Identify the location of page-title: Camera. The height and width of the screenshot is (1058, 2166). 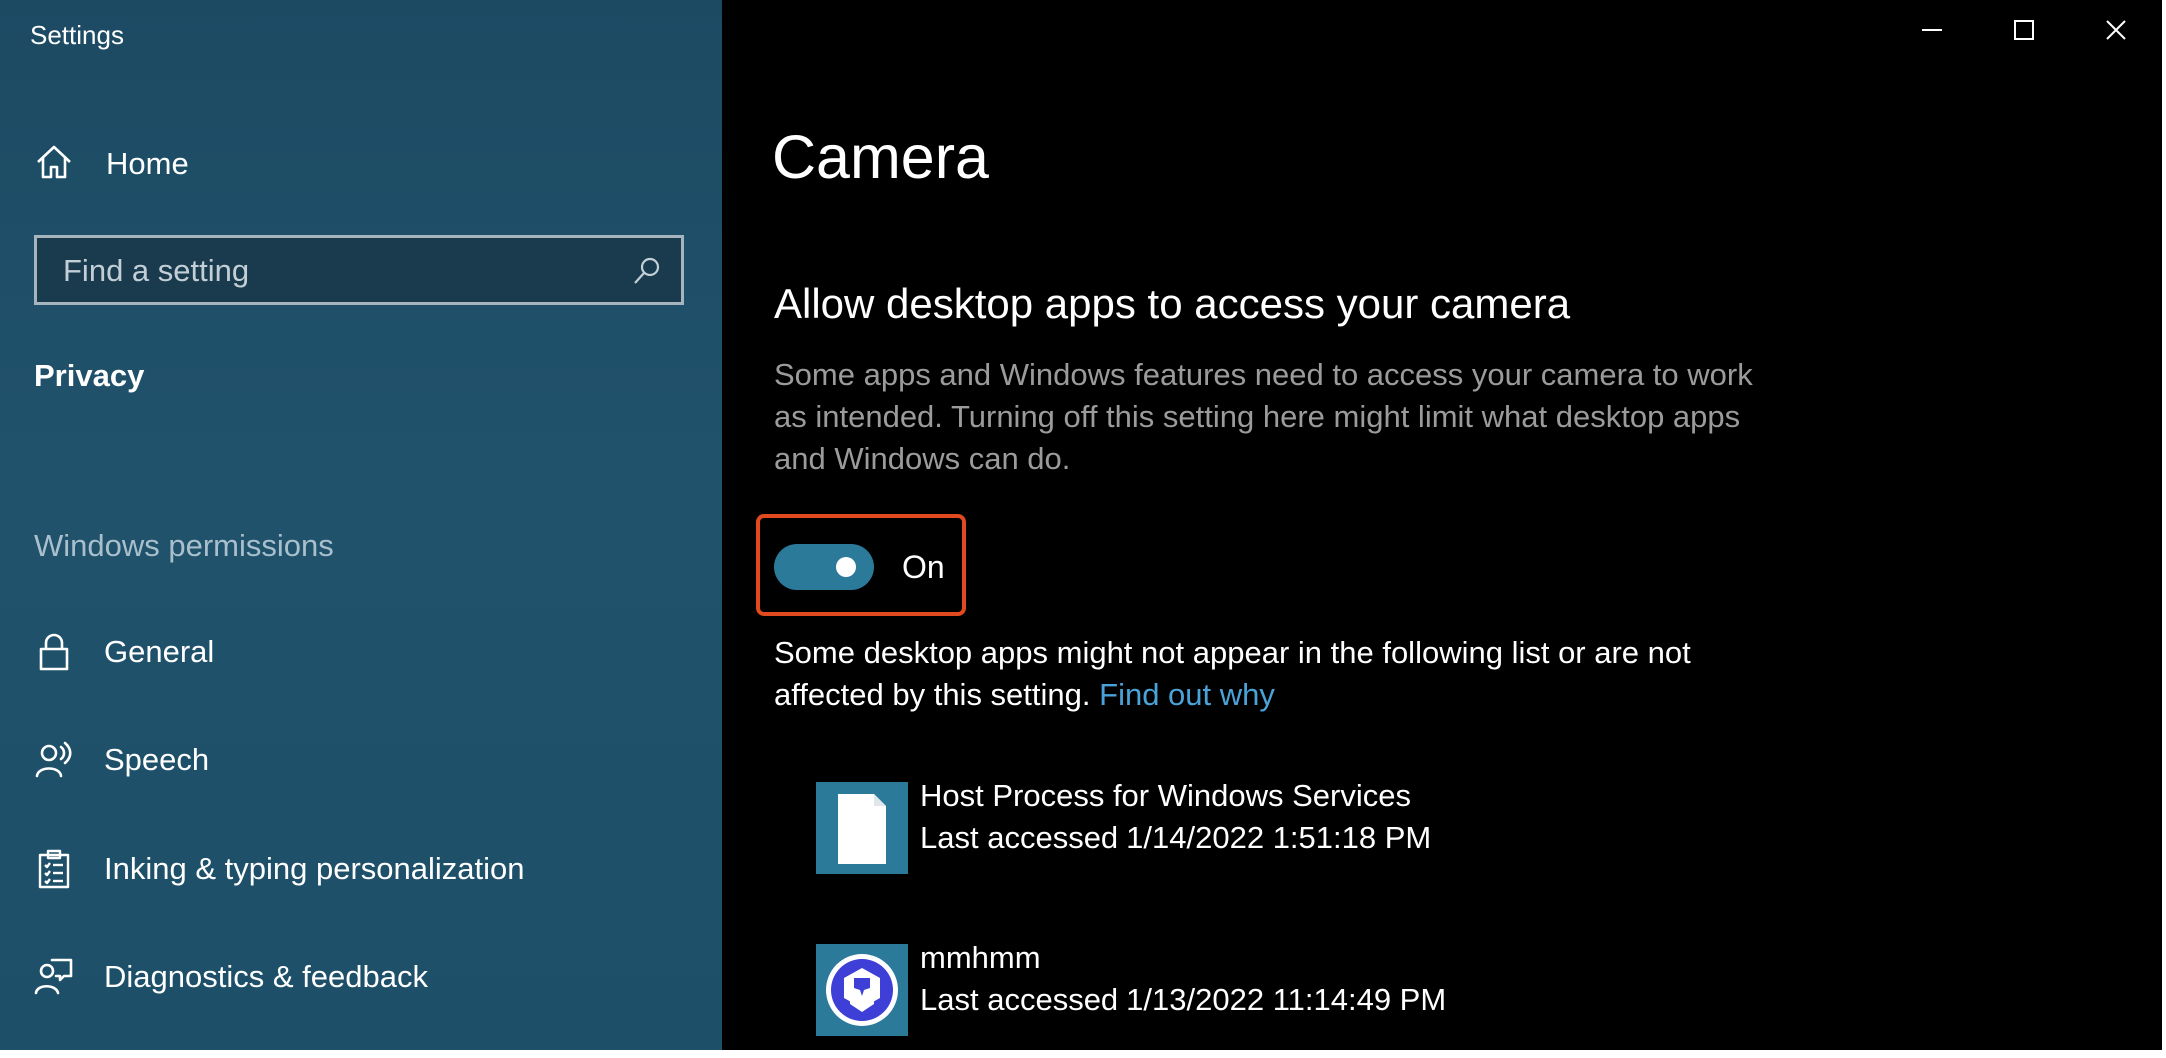
(880, 157).